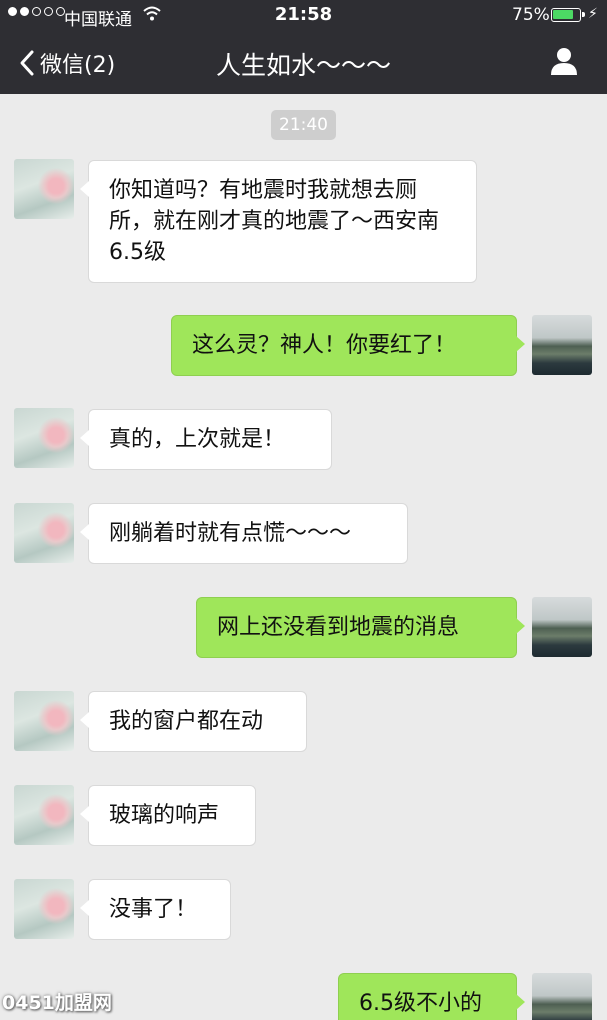  I want to click on message-bubble-received: 真的，上次就是！, so click(206, 439).